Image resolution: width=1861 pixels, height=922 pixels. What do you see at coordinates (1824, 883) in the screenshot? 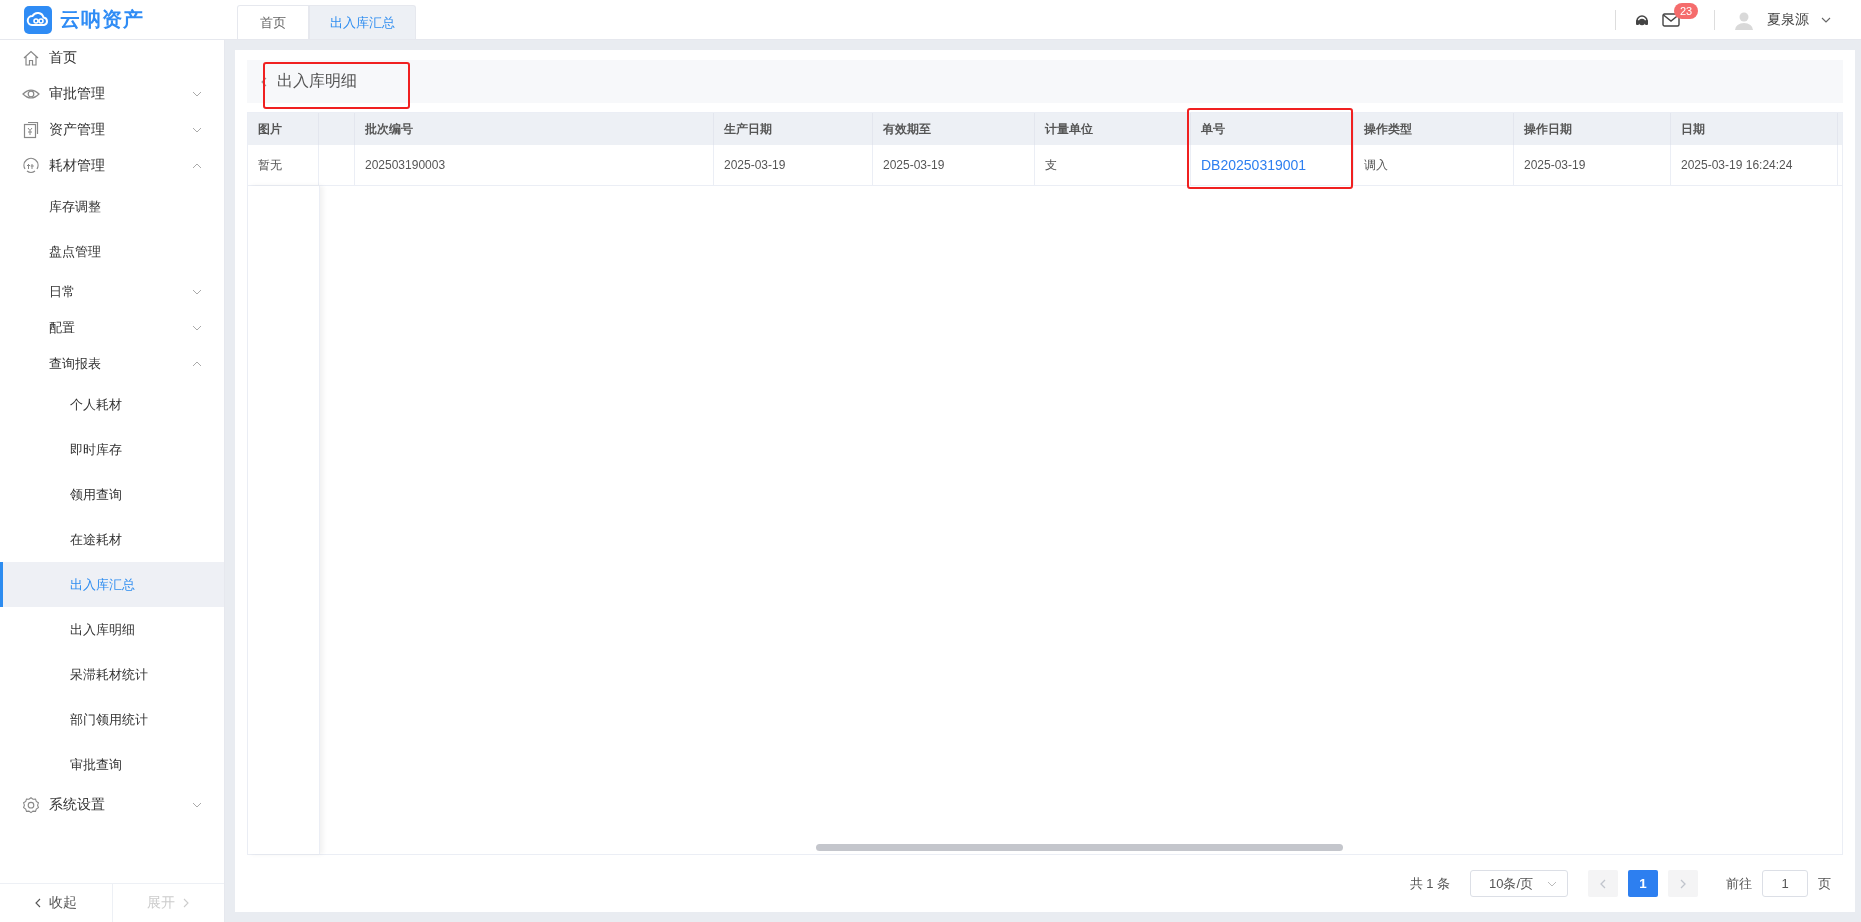
I see `page-unit-label: 页` at bounding box center [1824, 883].